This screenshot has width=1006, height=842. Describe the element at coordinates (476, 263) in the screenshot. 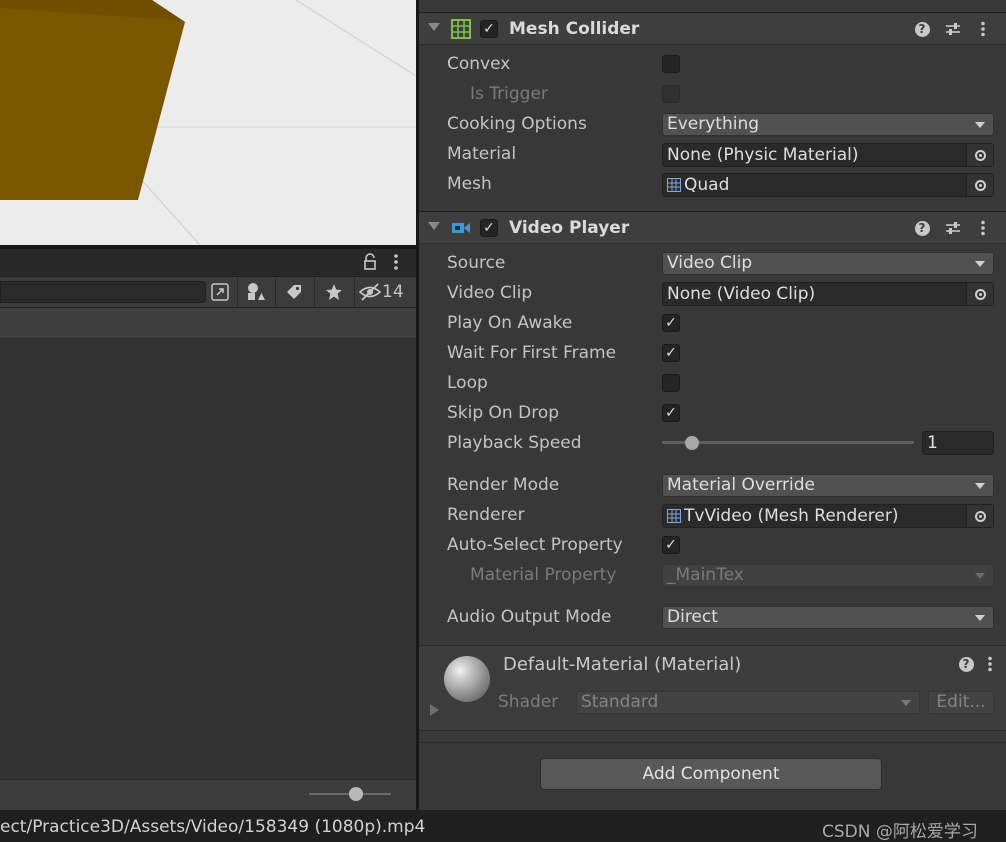

I see `source-label: Source` at that location.